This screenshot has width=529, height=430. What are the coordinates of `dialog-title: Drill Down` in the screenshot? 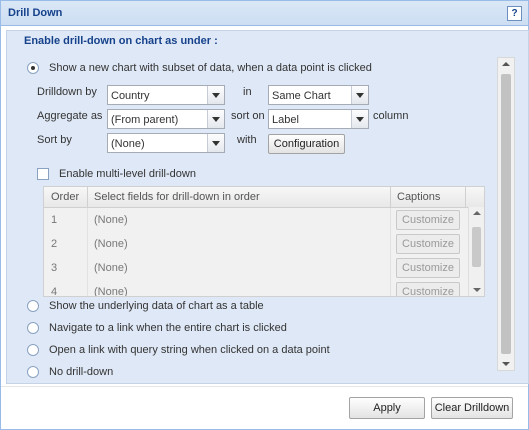 It's located at (35, 13).